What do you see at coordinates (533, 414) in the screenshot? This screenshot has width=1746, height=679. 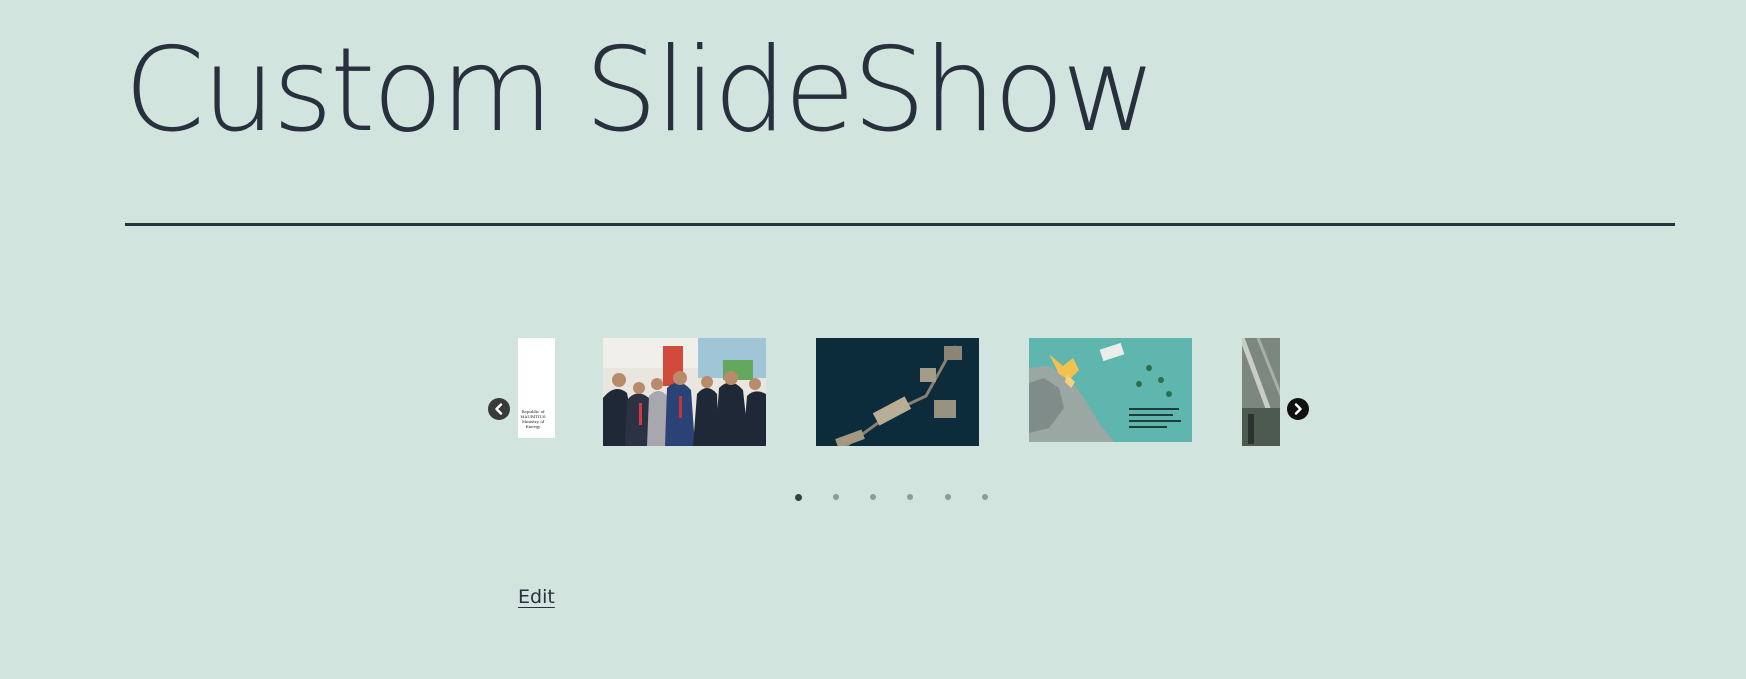 I see `logo-line-1: Republic of MAURITIUS` at bounding box center [533, 414].